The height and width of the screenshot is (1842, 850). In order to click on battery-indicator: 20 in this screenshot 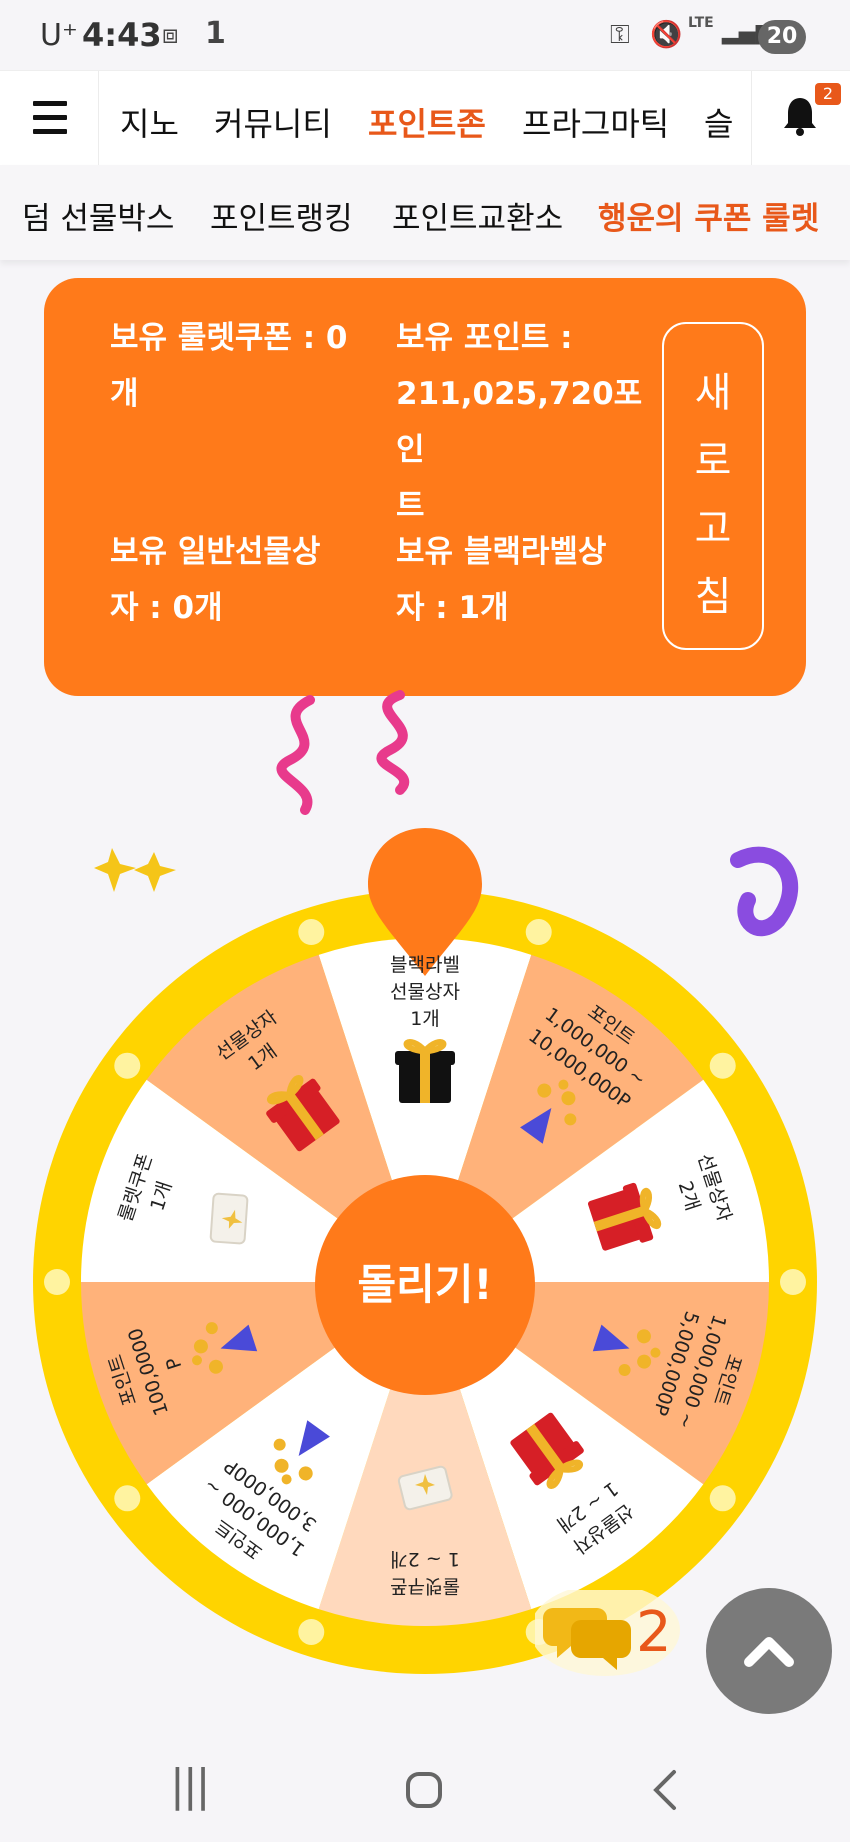, I will do `click(782, 37)`.